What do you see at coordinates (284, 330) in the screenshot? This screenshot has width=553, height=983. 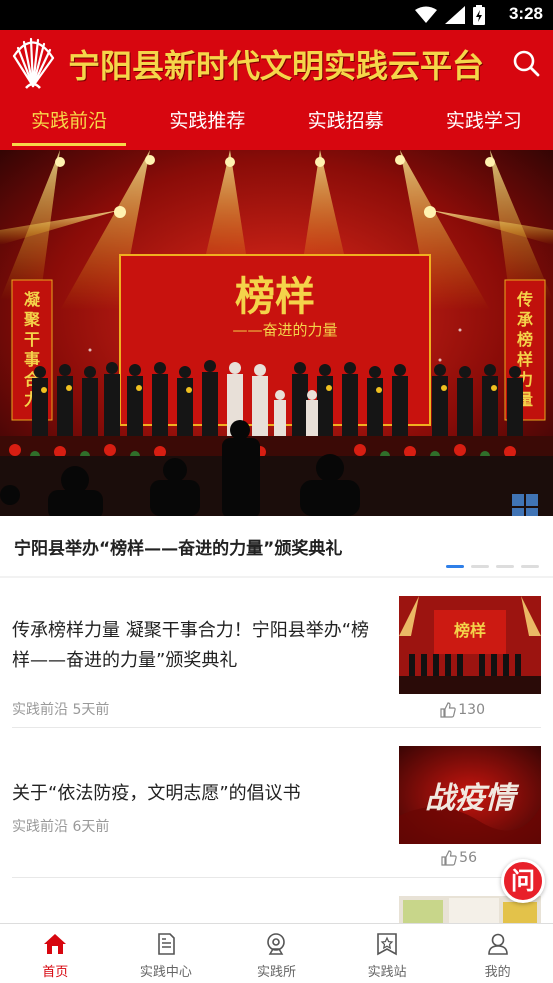 I see `banner-stage-subtitle: ——奋进的力量` at bounding box center [284, 330].